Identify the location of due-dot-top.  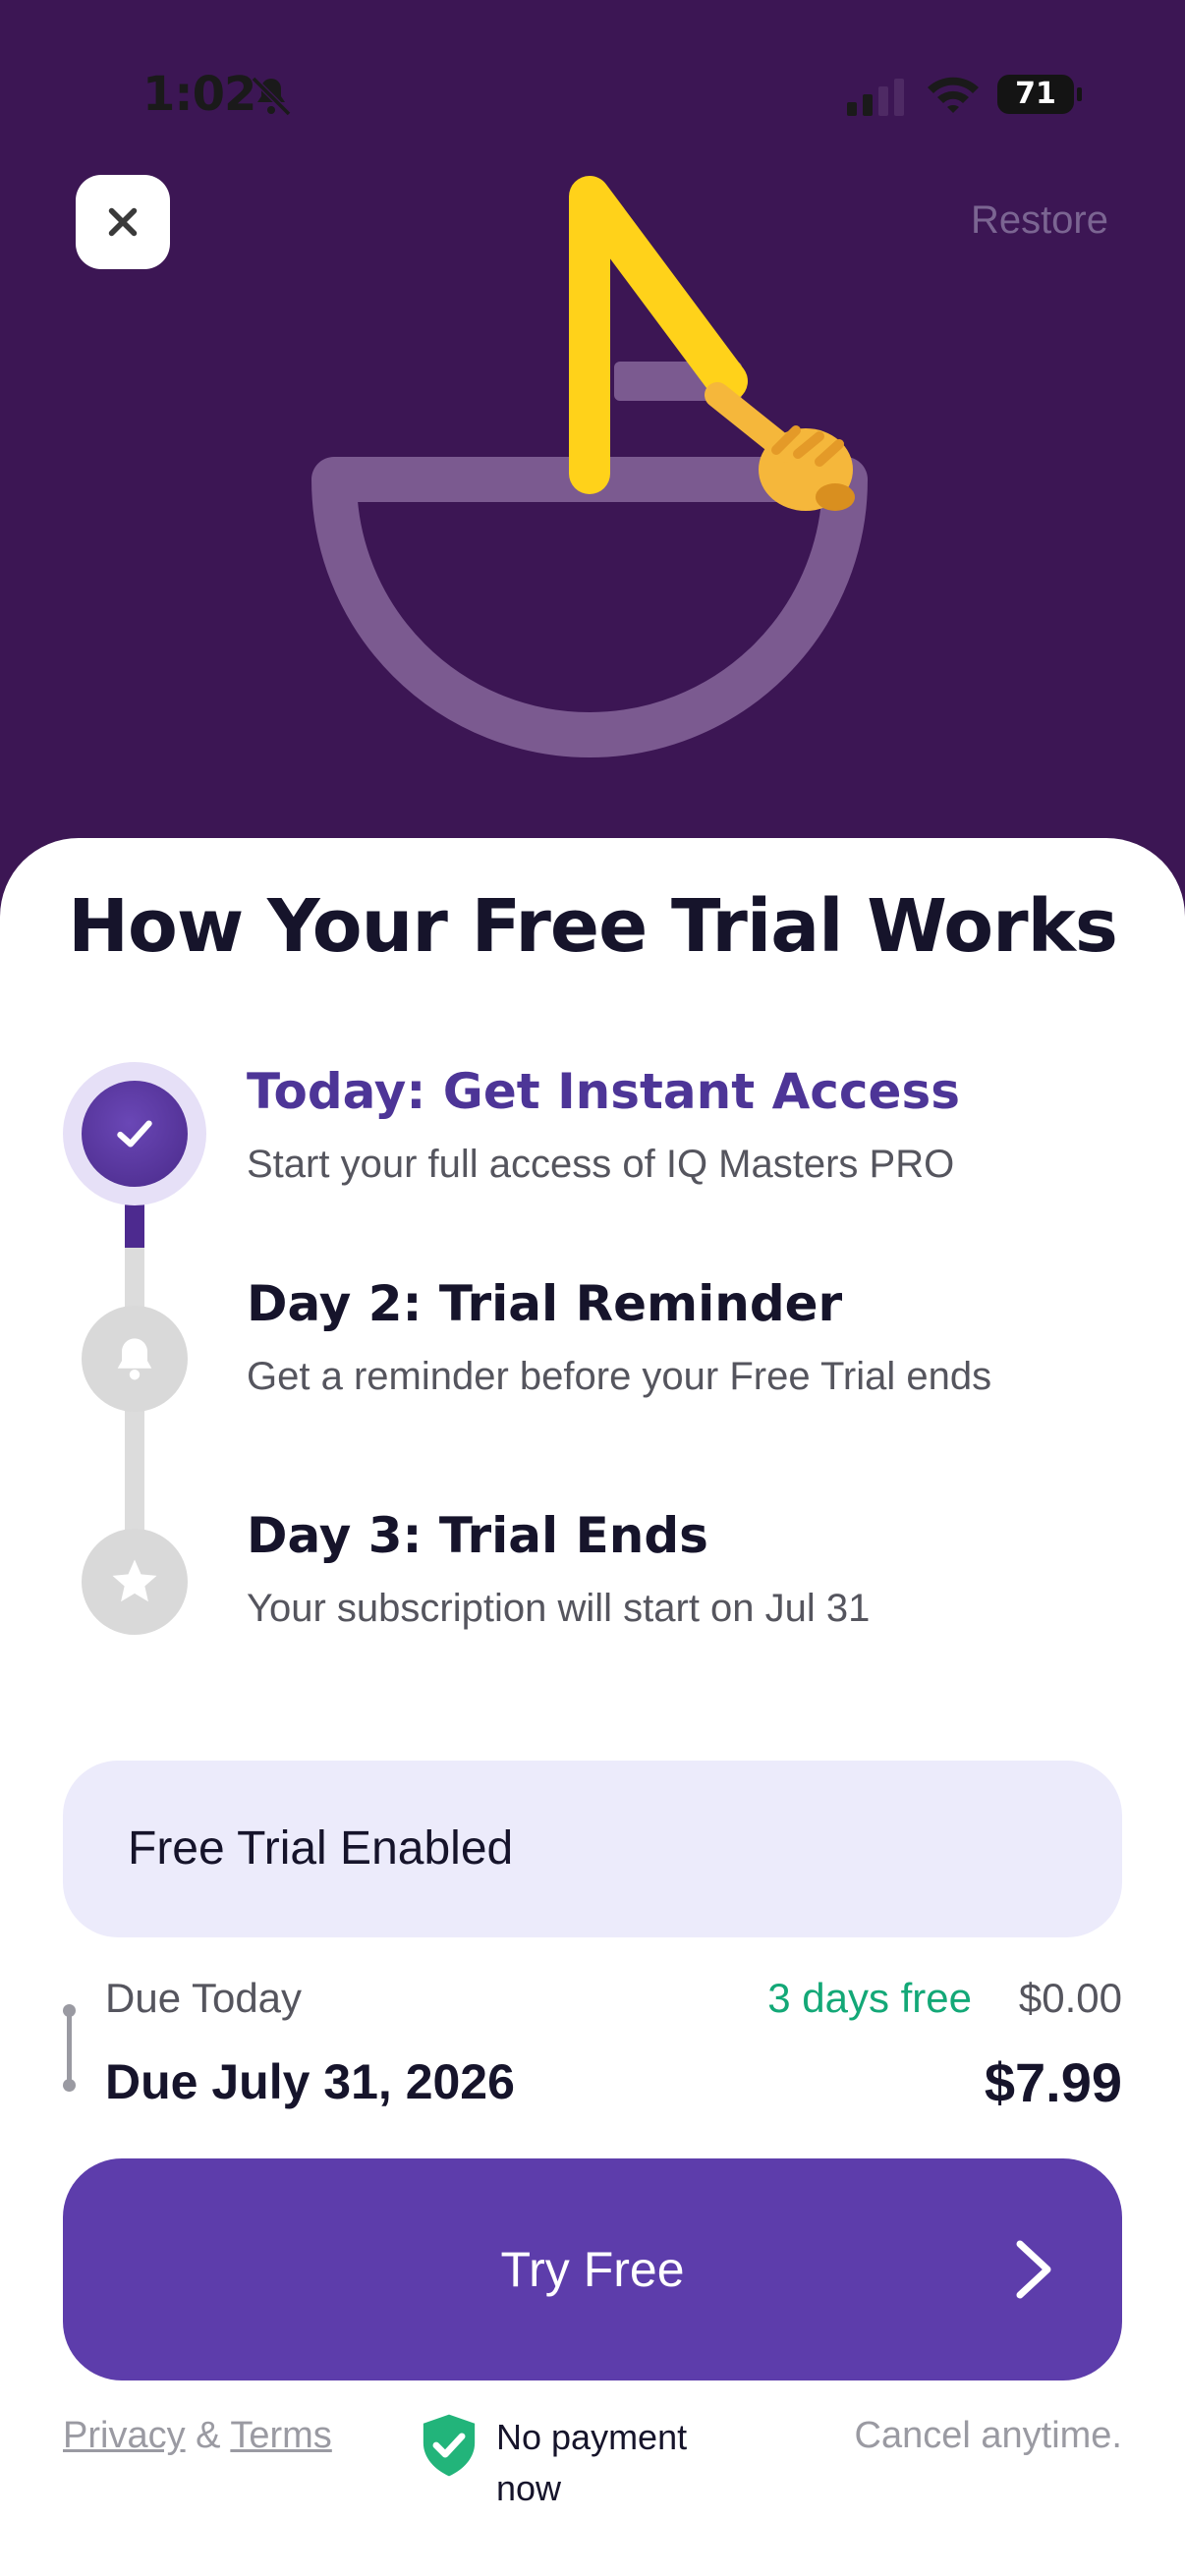
(69, 2010).